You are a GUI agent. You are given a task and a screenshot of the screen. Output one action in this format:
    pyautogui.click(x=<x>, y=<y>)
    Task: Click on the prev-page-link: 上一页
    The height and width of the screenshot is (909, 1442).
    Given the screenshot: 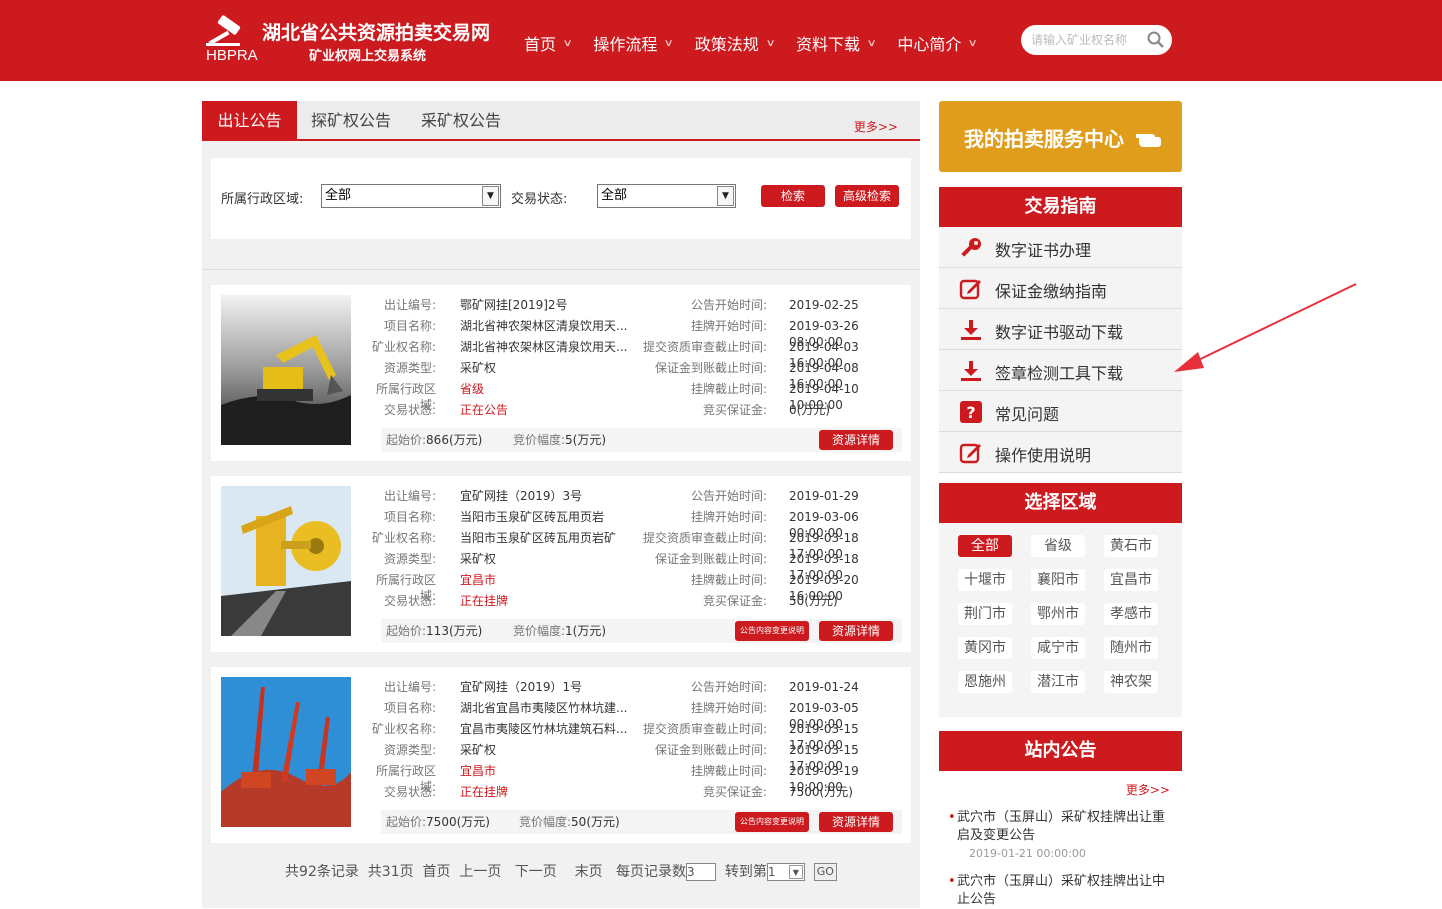 What is the action you would take?
    pyautogui.click(x=480, y=872)
    